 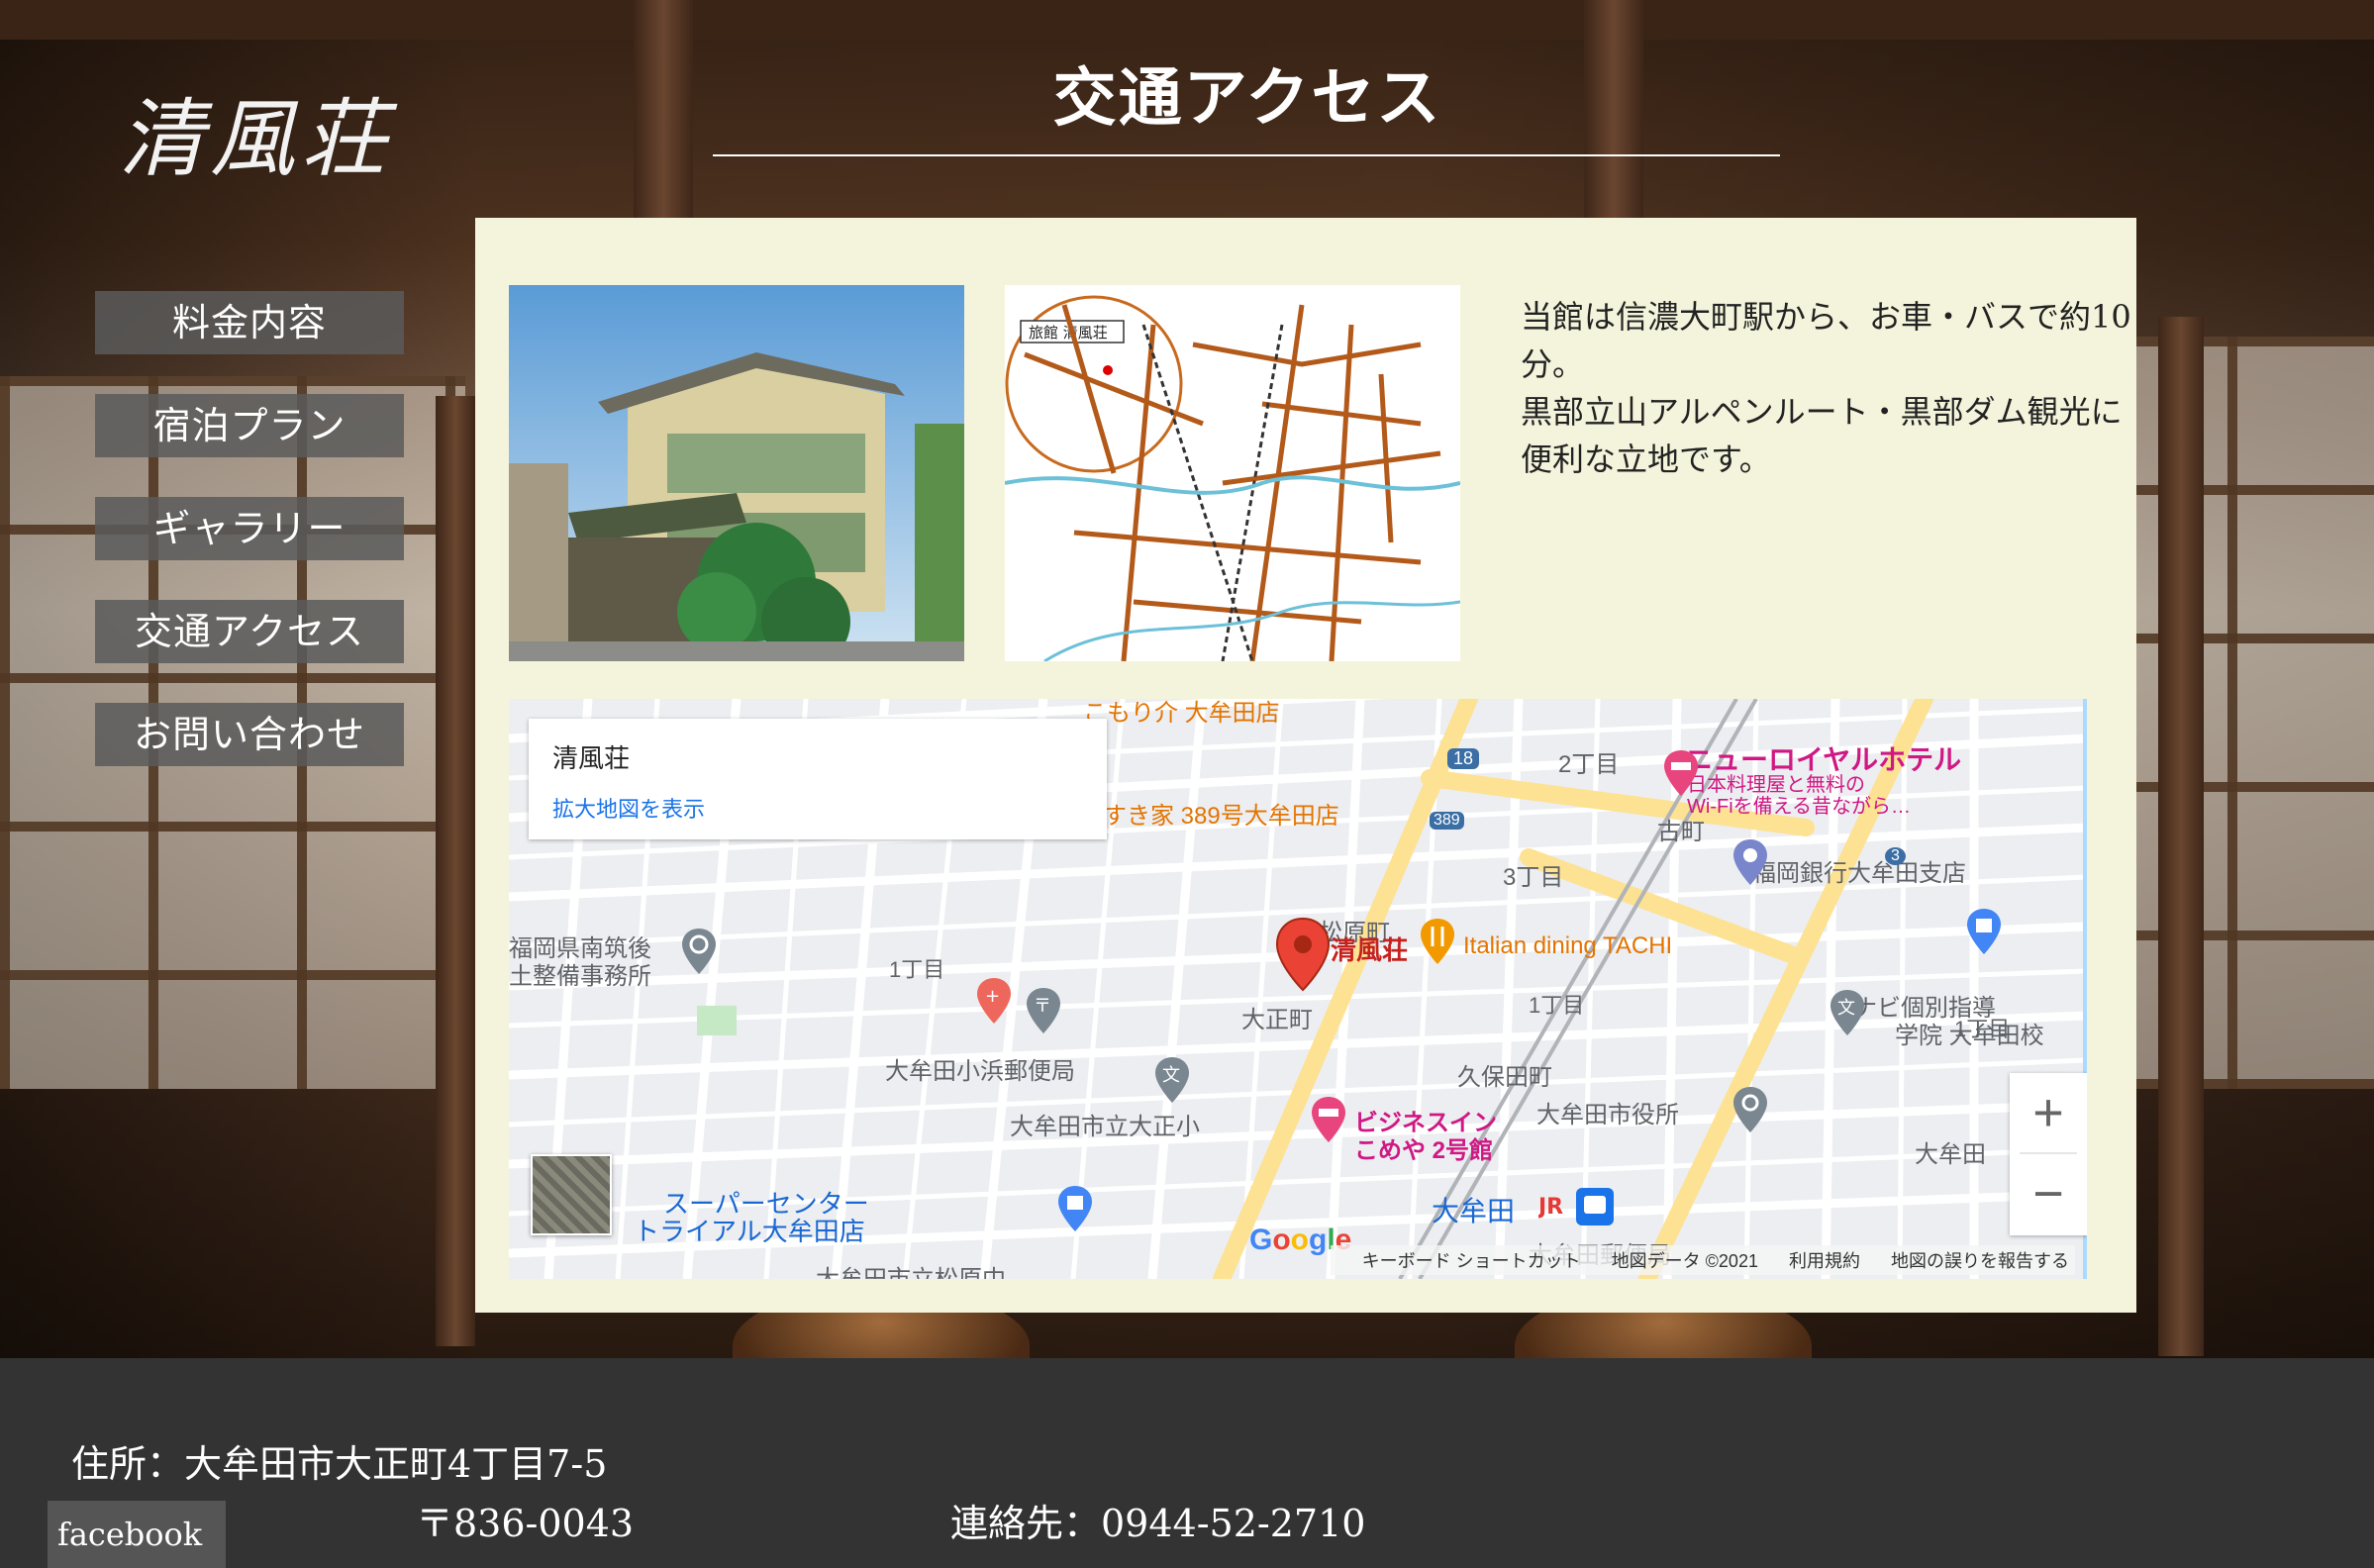 What do you see at coordinates (1247, 98) in the screenshot?
I see `page-title: 交通アクセス` at bounding box center [1247, 98].